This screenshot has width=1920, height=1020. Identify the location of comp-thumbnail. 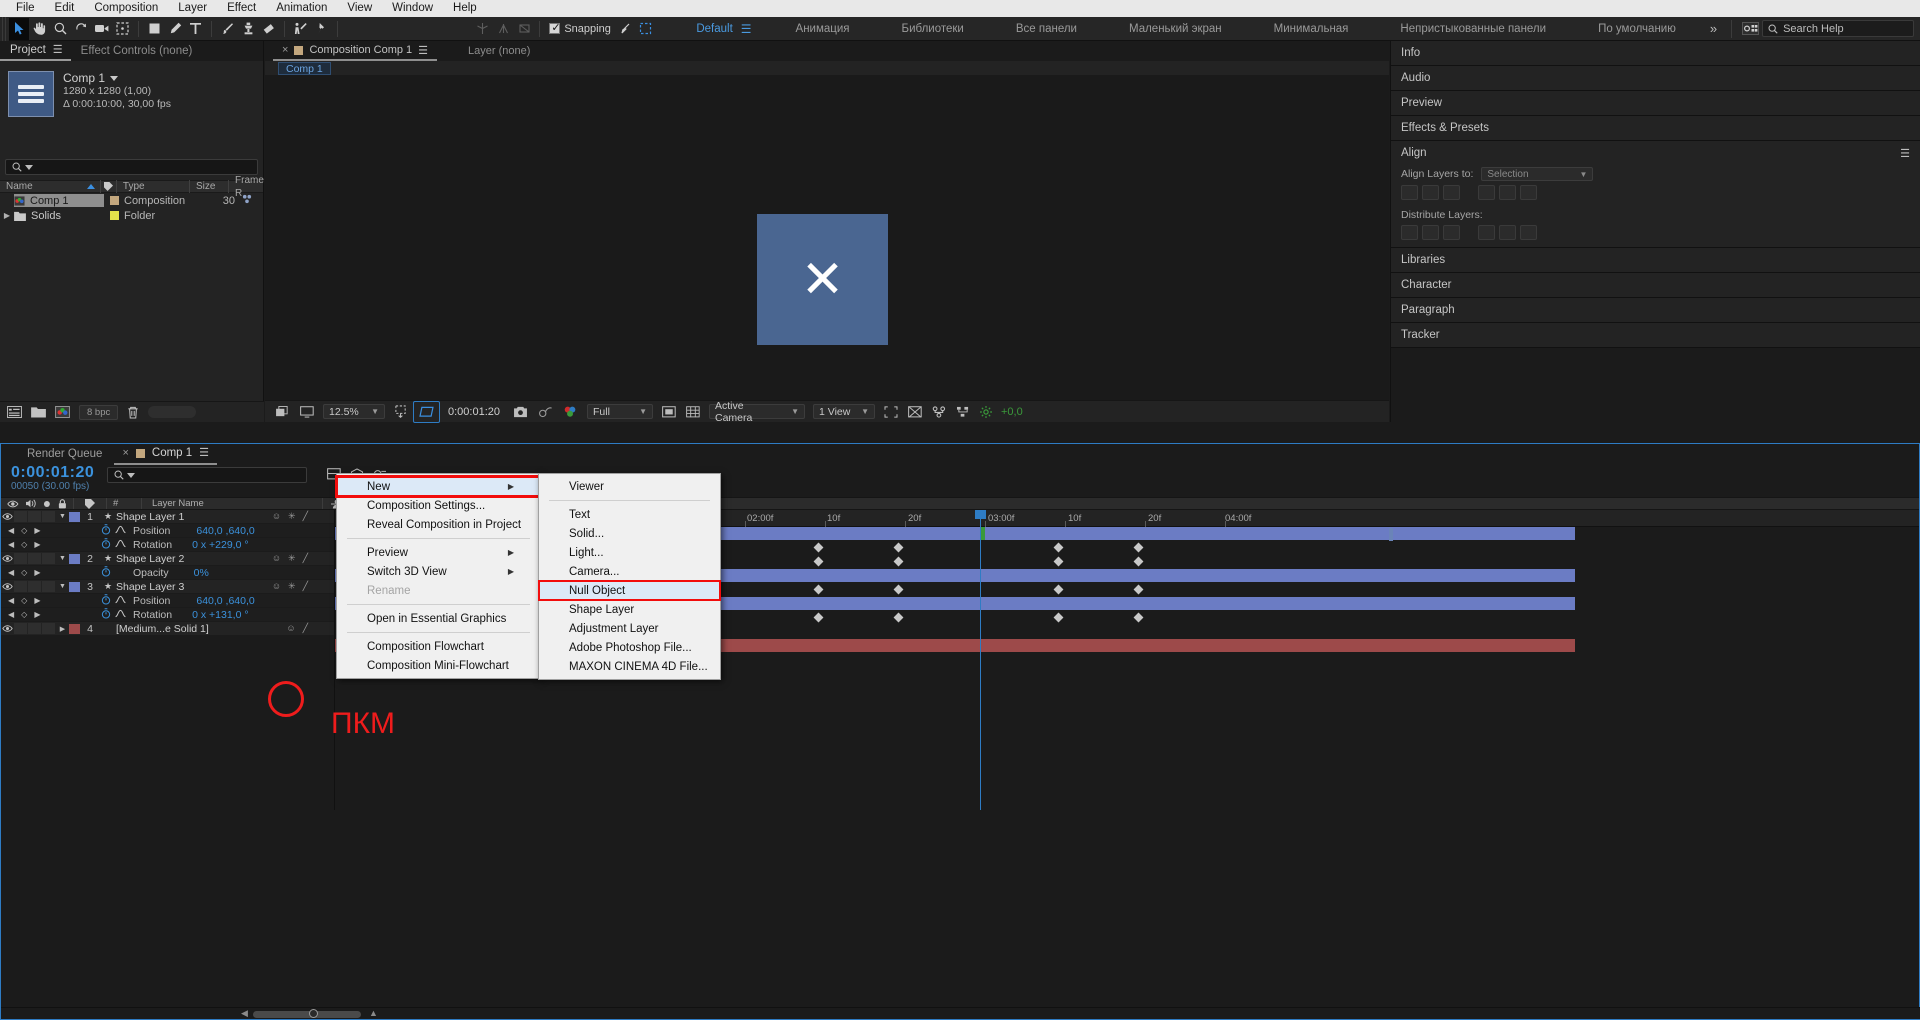
(31, 94).